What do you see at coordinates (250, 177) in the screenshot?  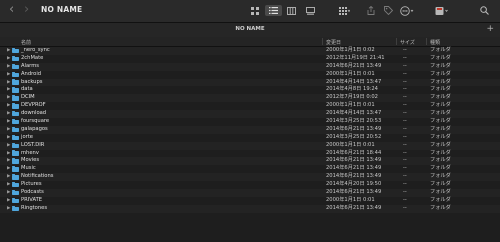 I see `table-row: ▶ Notifications 2014年6月21日 13:49 -- フォルダ` at bounding box center [250, 177].